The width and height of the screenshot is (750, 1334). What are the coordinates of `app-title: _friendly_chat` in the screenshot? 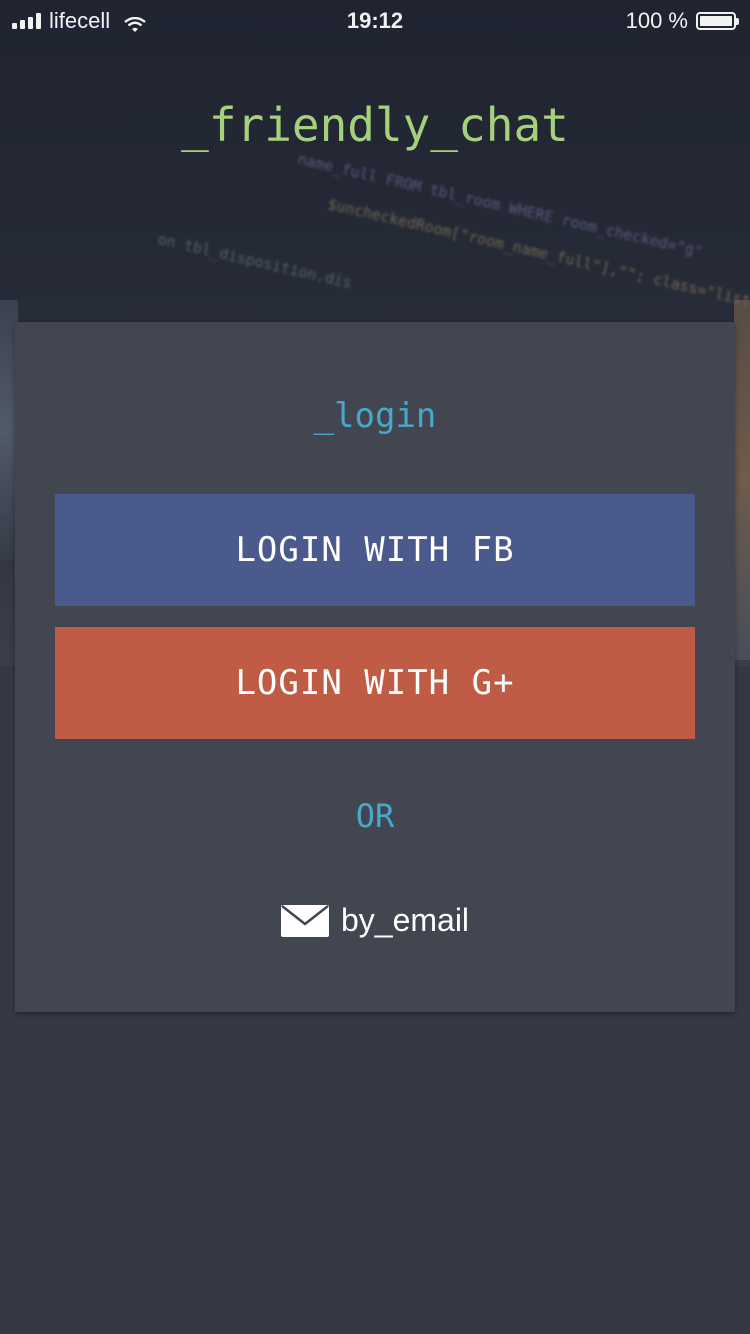 It's located at (375, 125).